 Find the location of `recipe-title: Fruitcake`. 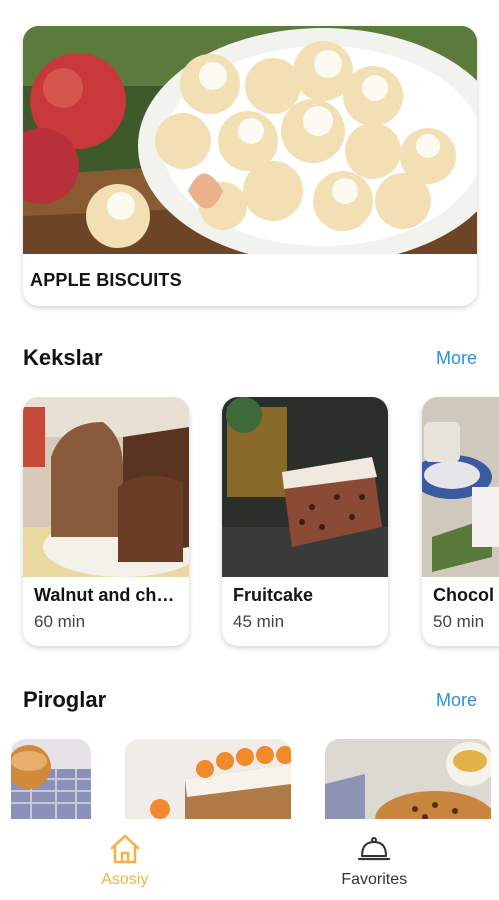

recipe-title: Fruitcake is located at coordinates (273, 595).